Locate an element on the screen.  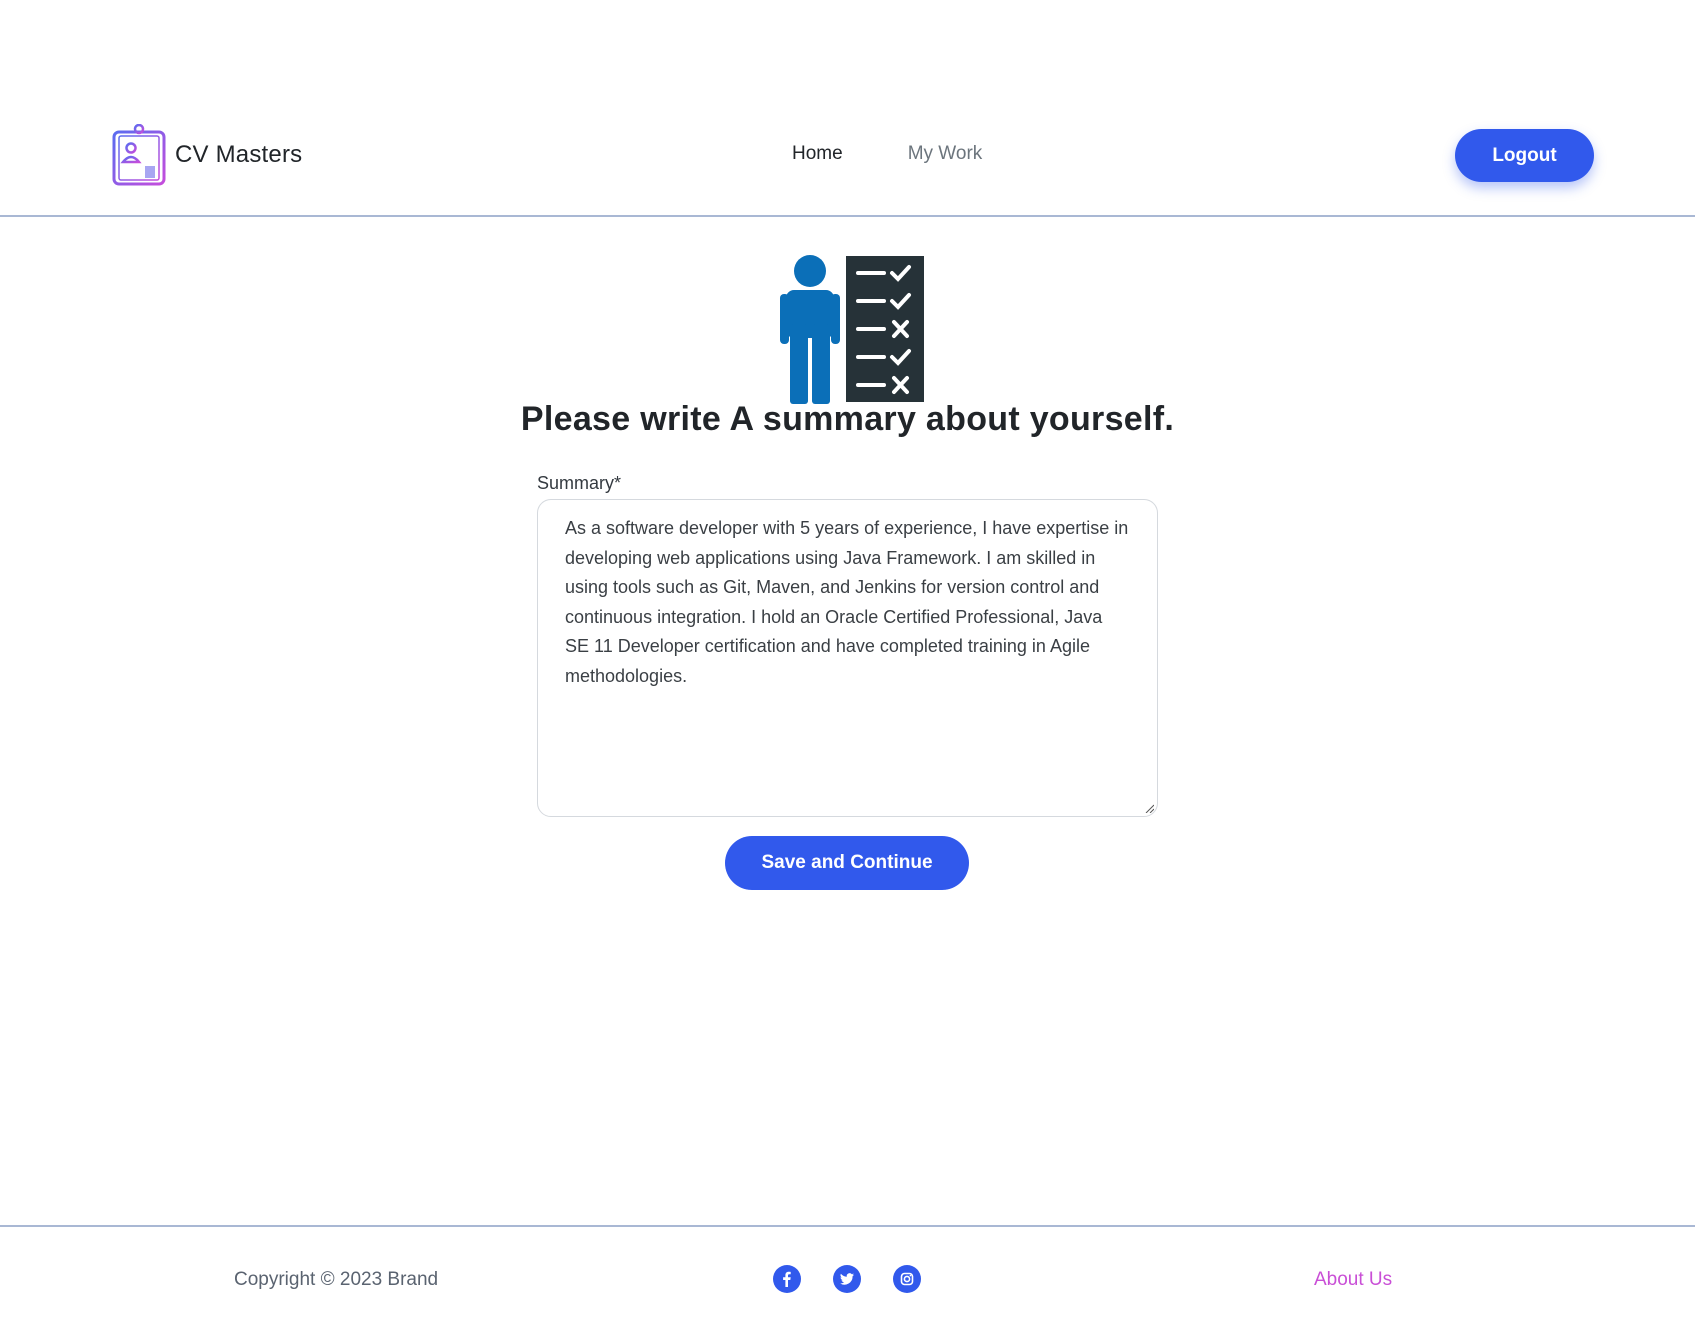
copyright-text: Copyright © 2023 Brand is located at coordinates (336, 1279).